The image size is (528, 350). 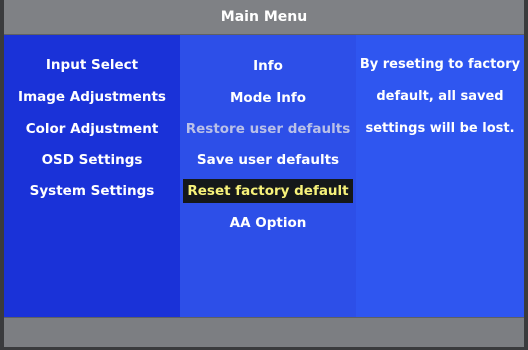 What do you see at coordinates (268, 160) in the screenshot?
I see `submenu-item-save-user-defaults: Save user defaults` at bounding box center [268, 160].